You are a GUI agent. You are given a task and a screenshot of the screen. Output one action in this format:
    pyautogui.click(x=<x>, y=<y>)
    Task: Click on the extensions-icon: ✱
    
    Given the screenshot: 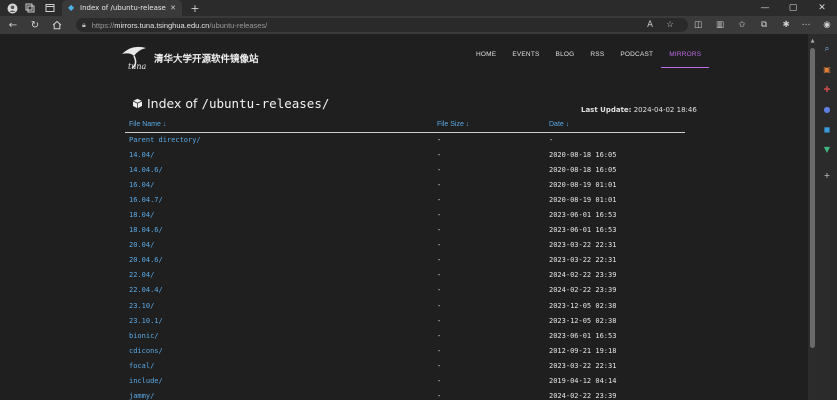 What is the action you would take?
    pyautogui.click(x=786, y=25)
    